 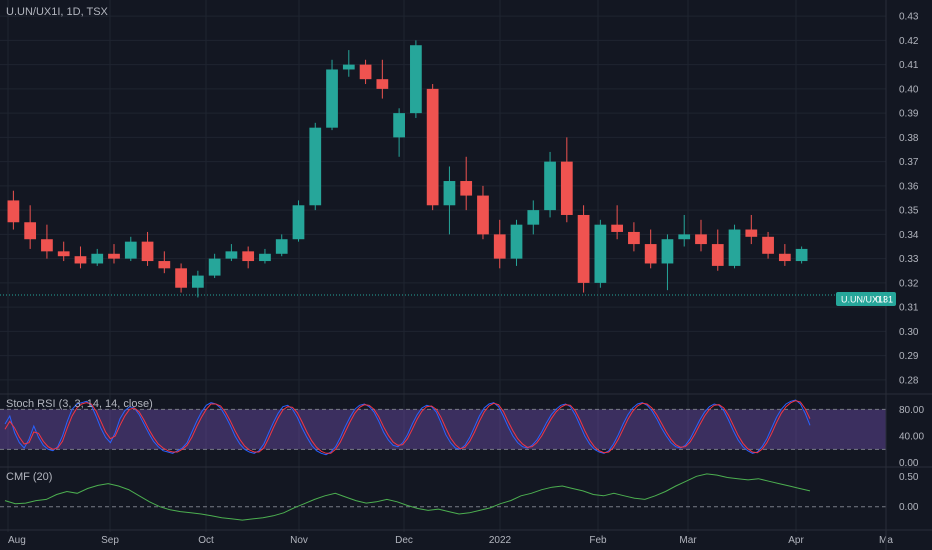 What do you see at coordinates (909, 259) in the screenshot?
I see `y-tick-label: 0.33` at bounding box center [909, 259].